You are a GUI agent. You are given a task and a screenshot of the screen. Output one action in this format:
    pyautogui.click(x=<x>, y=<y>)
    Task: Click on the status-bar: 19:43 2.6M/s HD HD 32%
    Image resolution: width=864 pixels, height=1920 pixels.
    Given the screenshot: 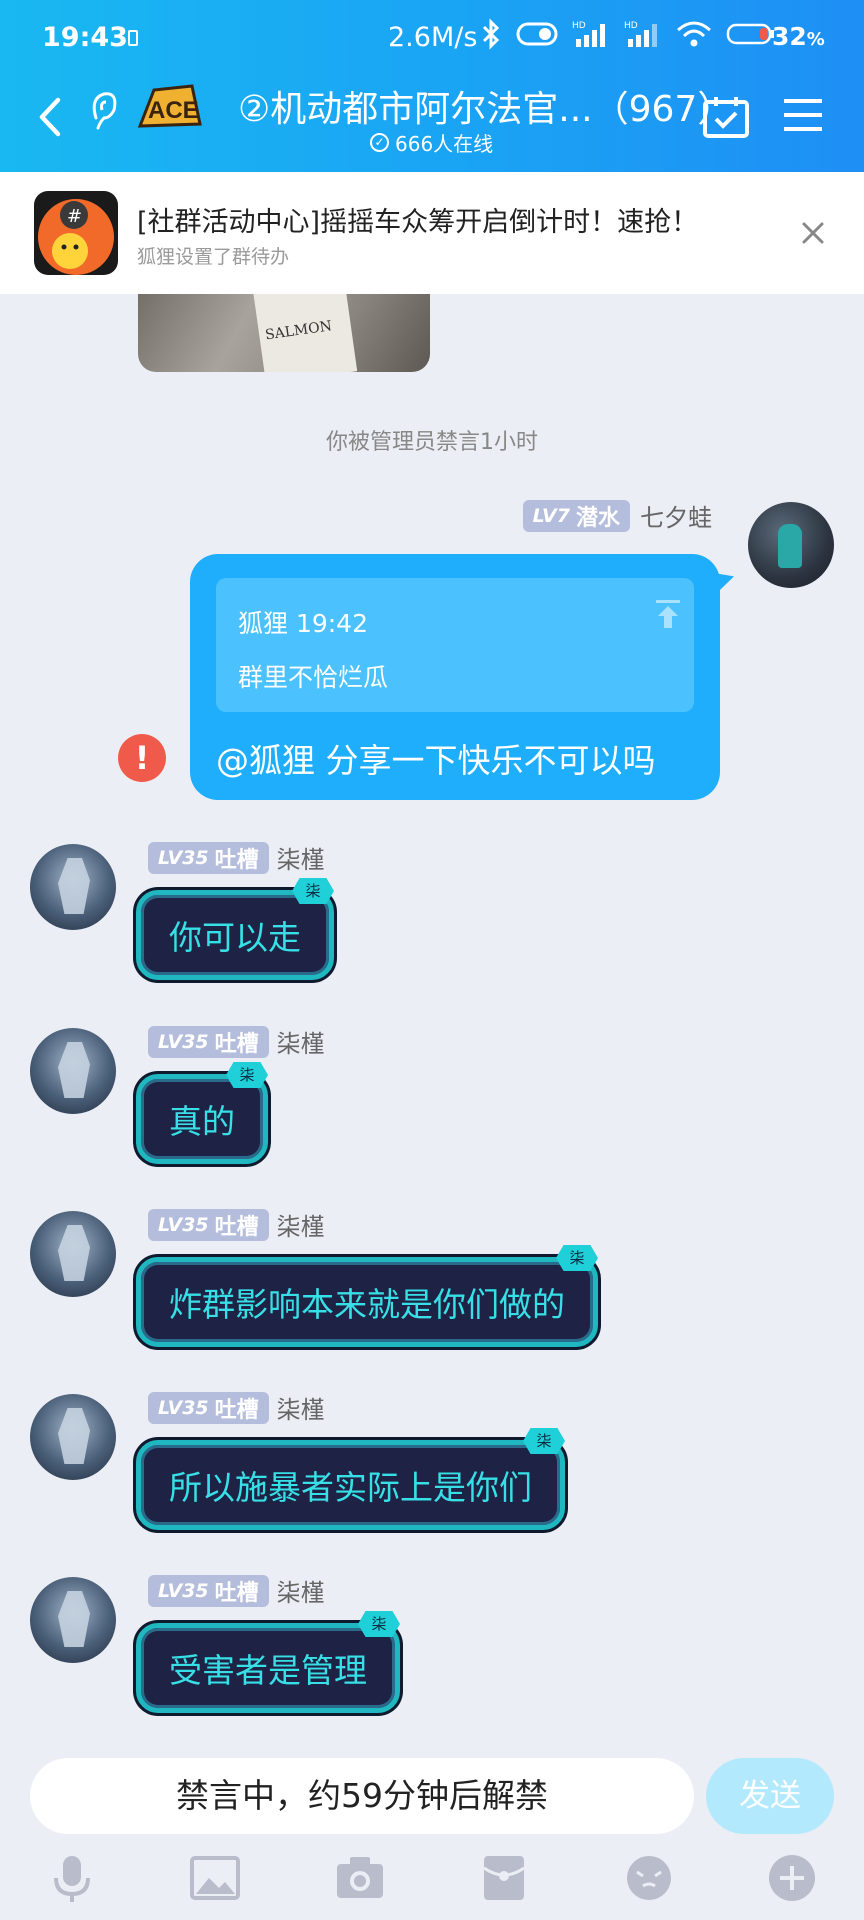 What is the action you would take?
    pyautogui.click(x=432, y=39)
    